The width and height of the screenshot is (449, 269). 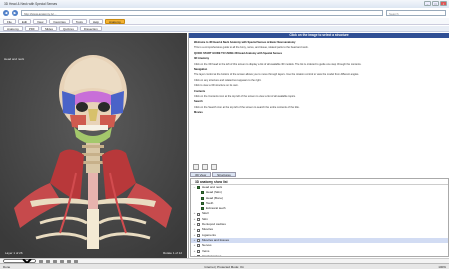 What do you see at coordinates (224, 174) in the screenshot?
I see `tab-structures: Structures` at bounding box center [224, 174].